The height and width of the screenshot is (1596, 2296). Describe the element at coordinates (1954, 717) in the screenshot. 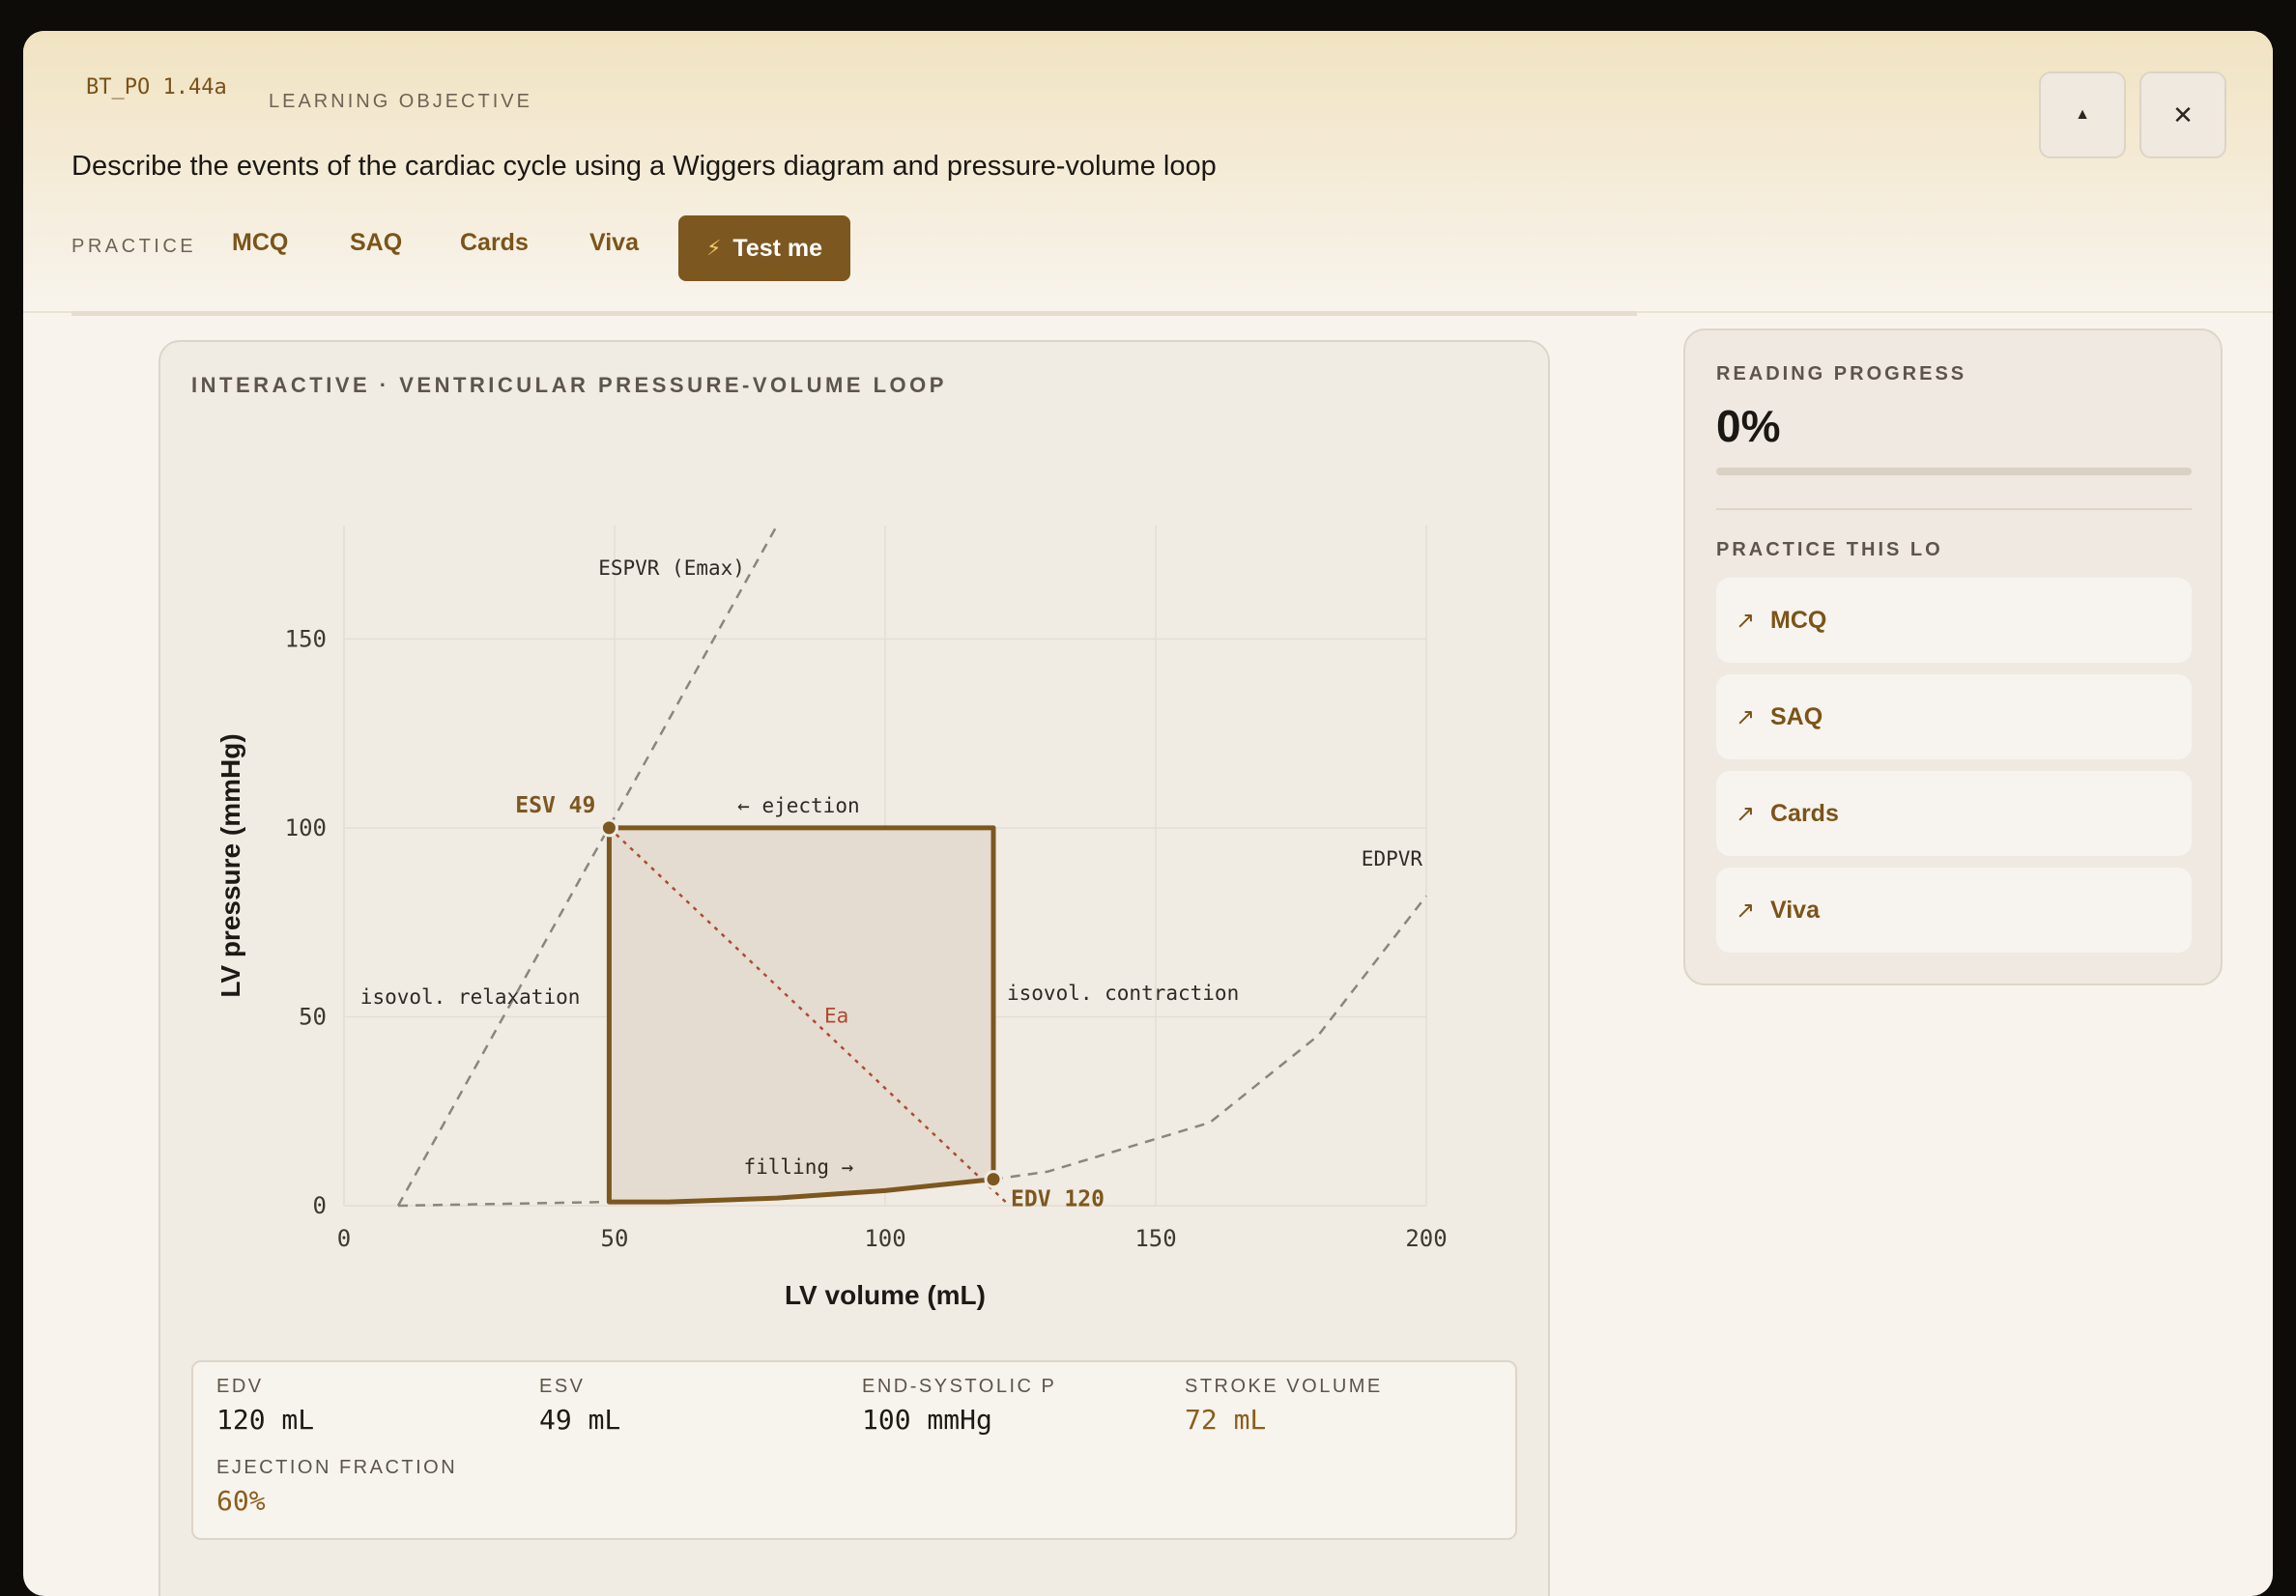

I see `side-practice-saq: ↗ SAQ` at that location.